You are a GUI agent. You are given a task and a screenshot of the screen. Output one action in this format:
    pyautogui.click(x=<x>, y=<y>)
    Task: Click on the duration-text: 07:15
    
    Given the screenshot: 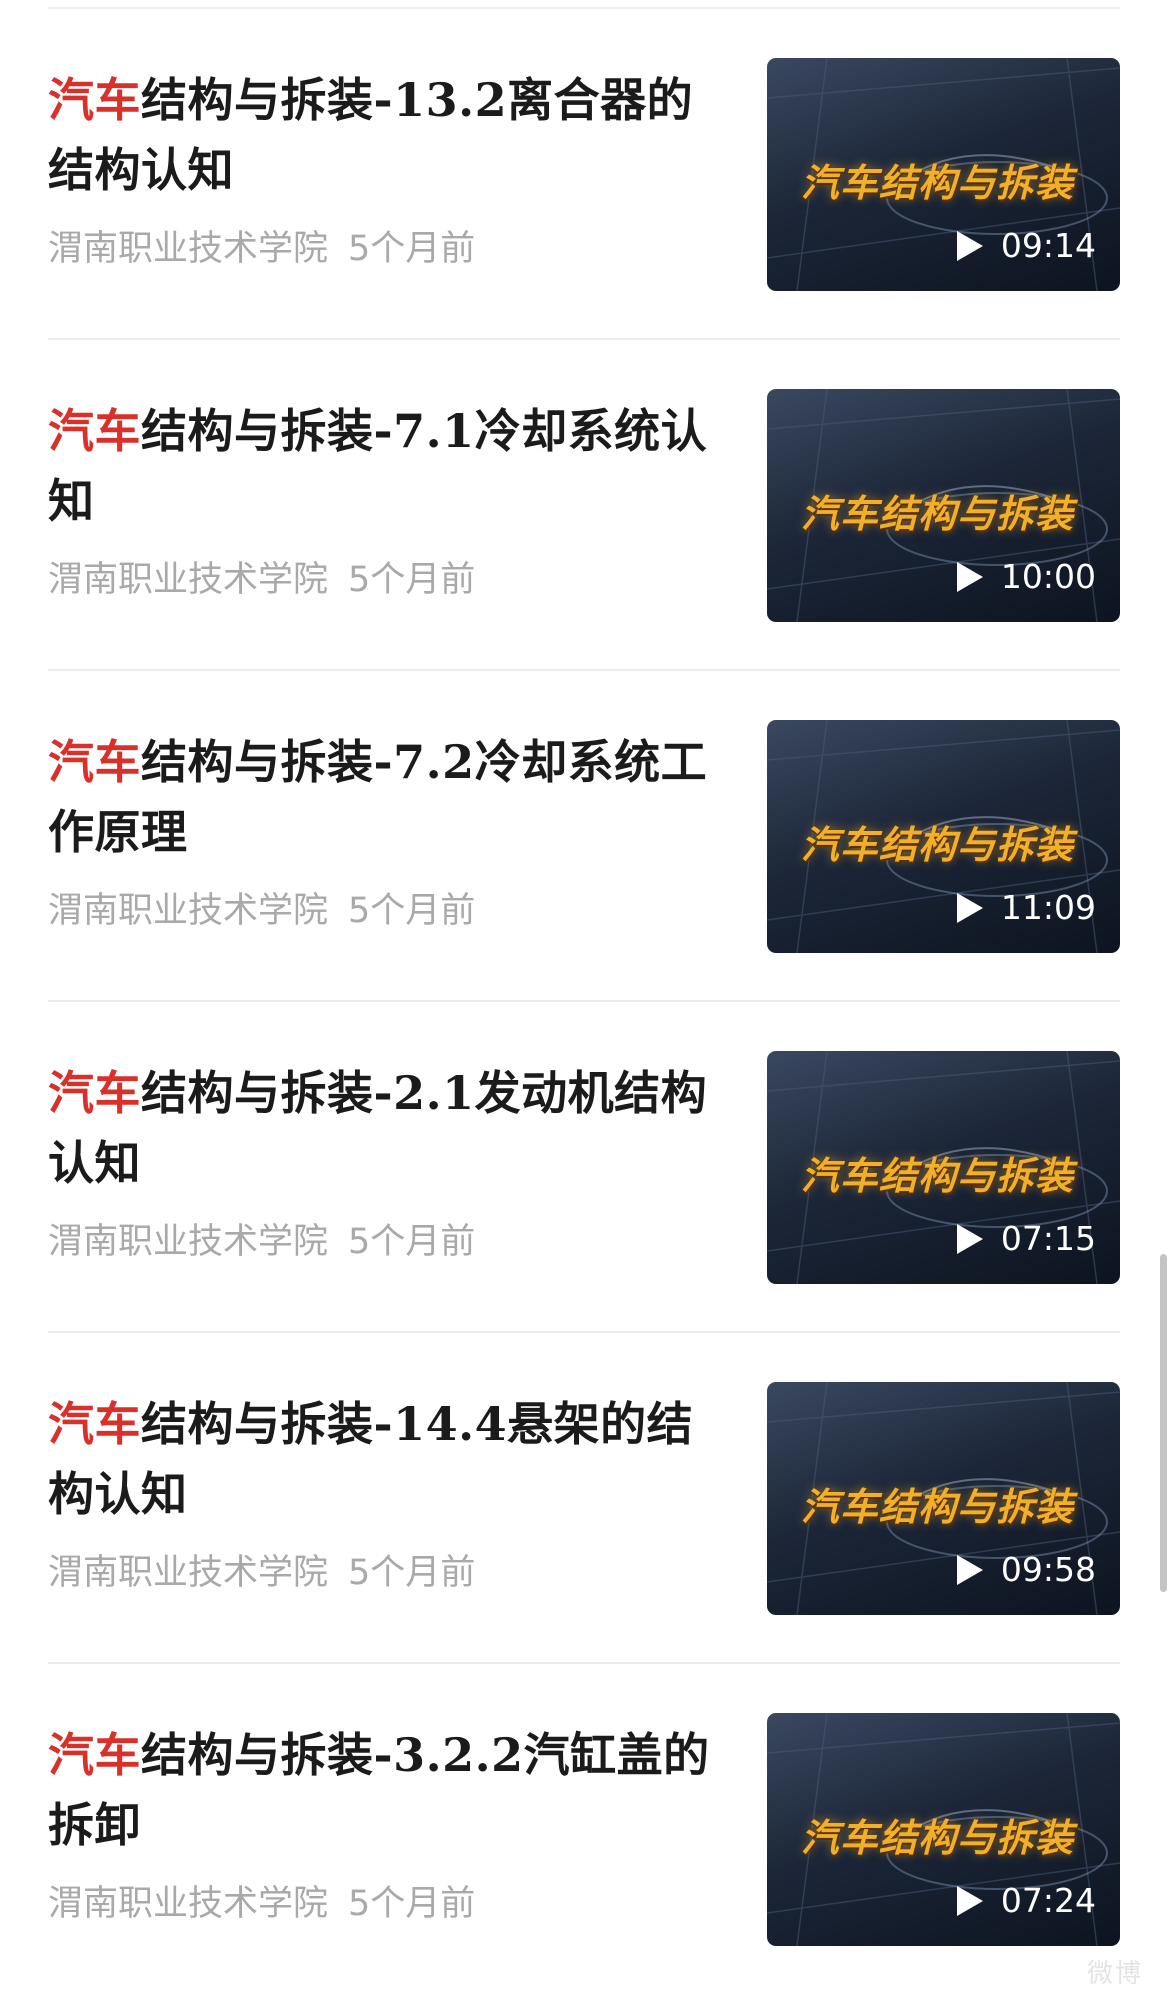 What is the action you would take?
    pyautogui.click(x=1048, y=1238)
    